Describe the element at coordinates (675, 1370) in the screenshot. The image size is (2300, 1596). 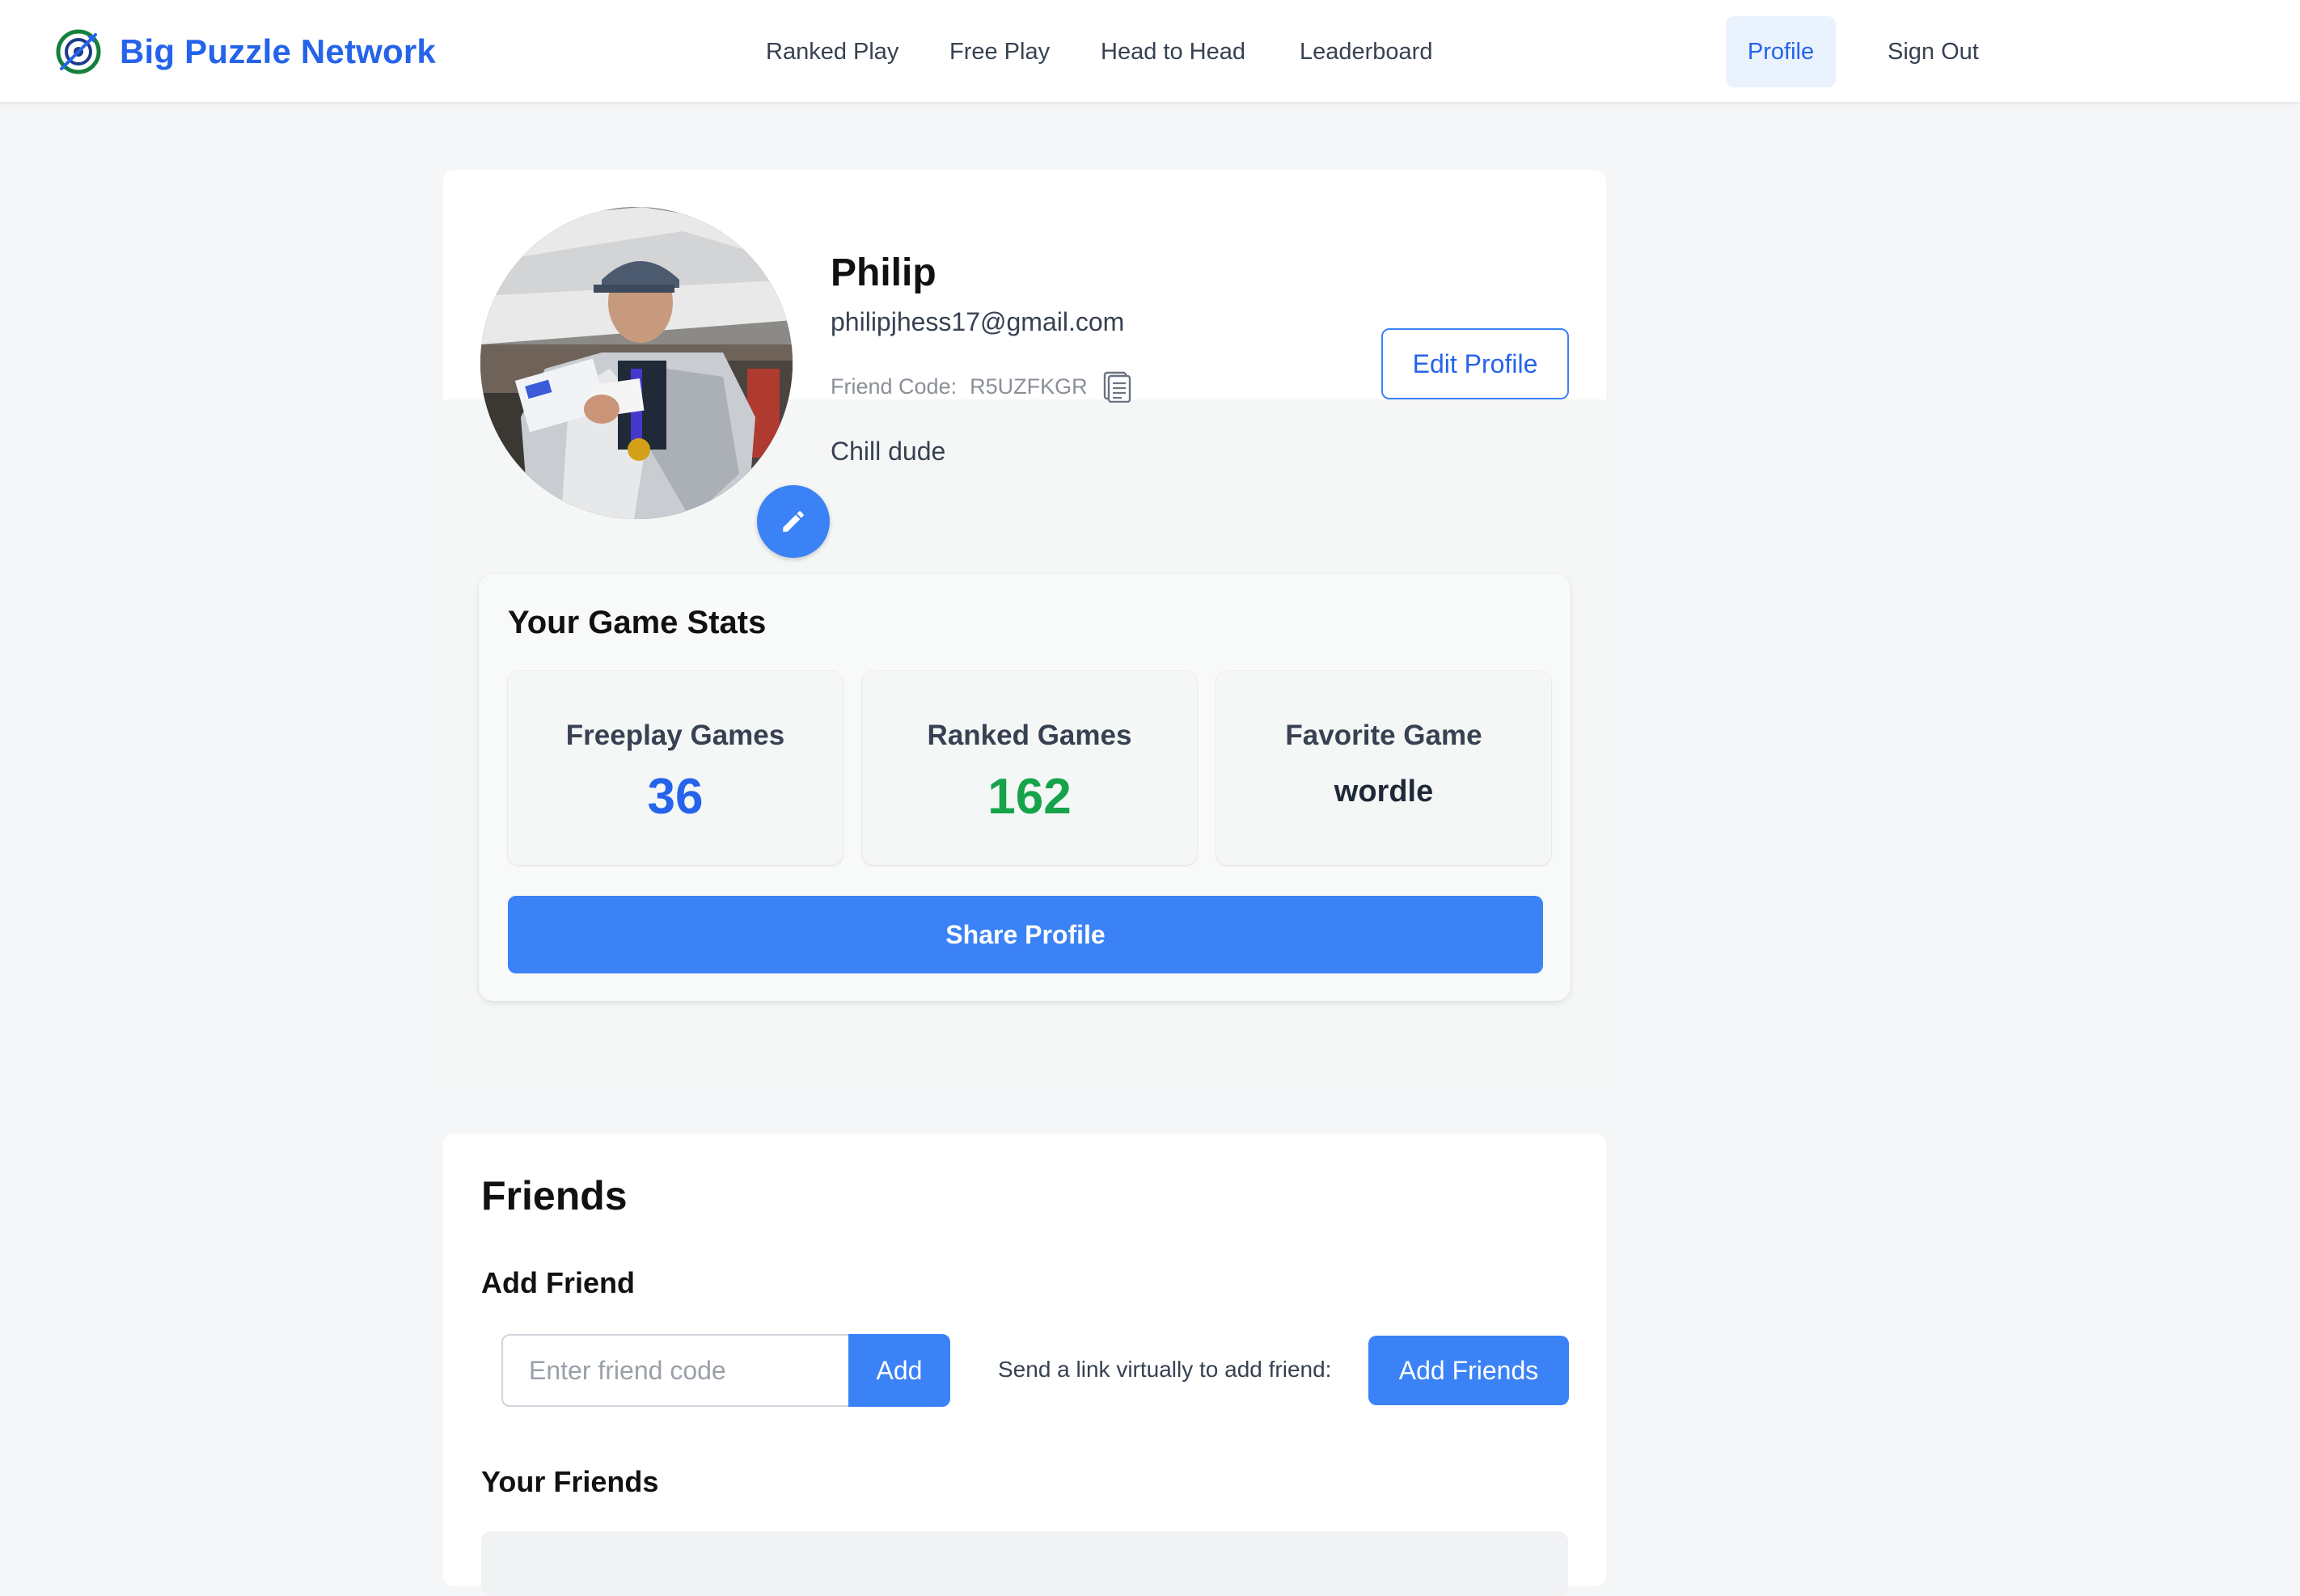
I see `friend-code-input` at that location.